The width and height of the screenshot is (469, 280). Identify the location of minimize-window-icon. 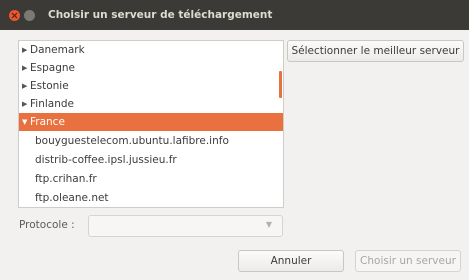
(29, 15).